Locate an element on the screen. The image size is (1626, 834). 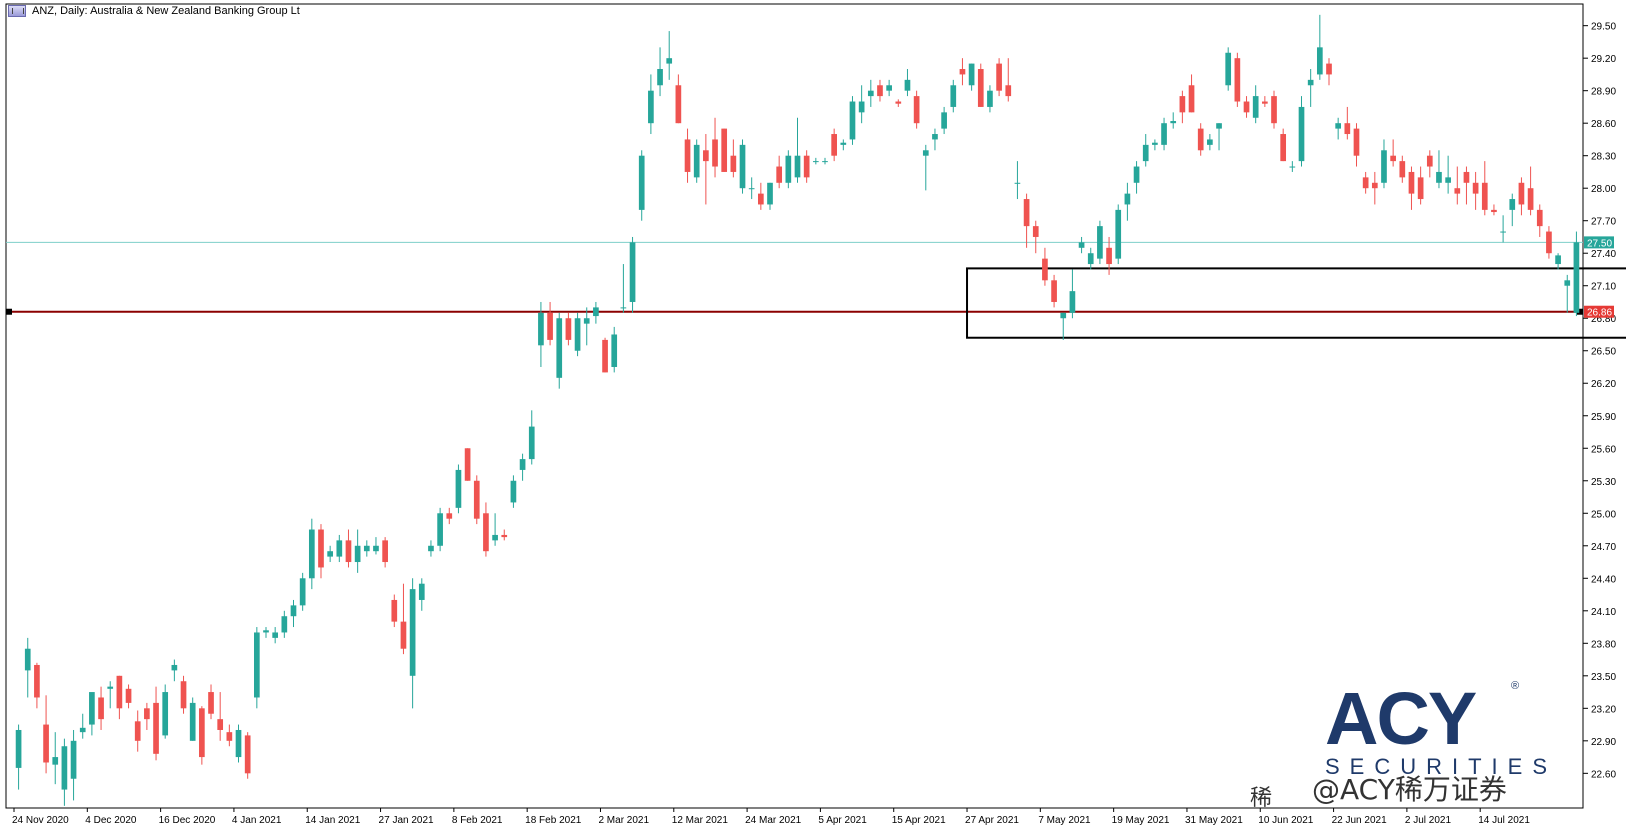
x-tick-label: 4 Jan 2021 is located at coordinates (257, 820).